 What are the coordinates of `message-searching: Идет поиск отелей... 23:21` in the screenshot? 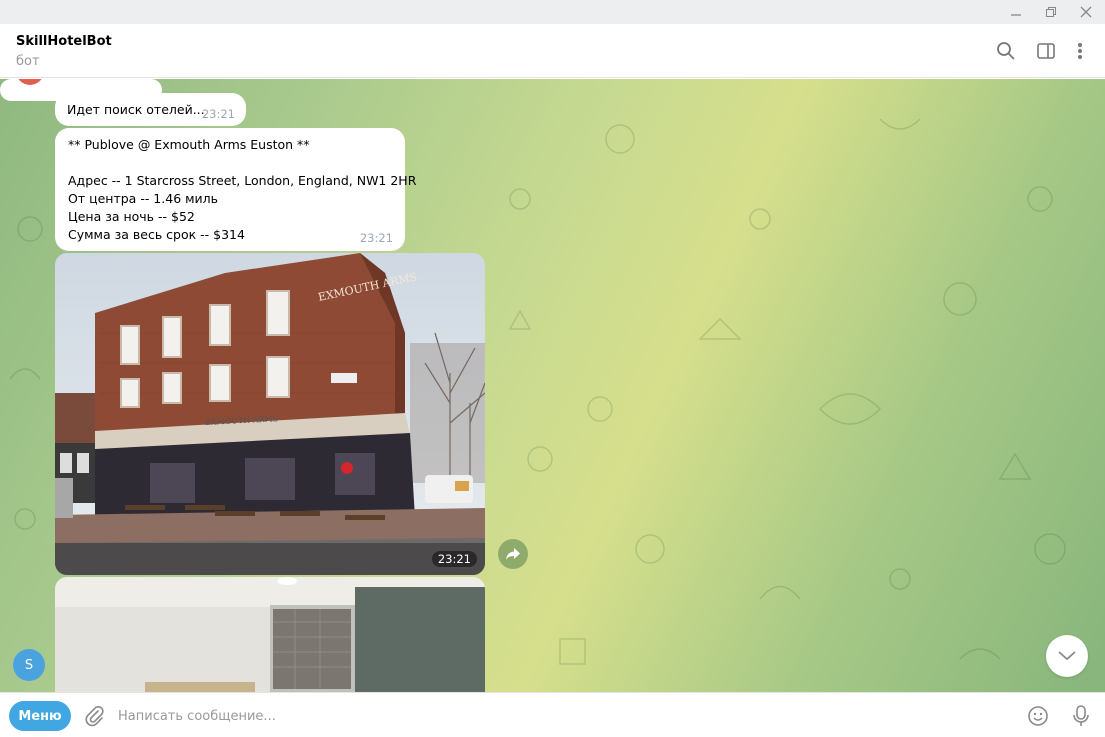 It's located at (150, 109).